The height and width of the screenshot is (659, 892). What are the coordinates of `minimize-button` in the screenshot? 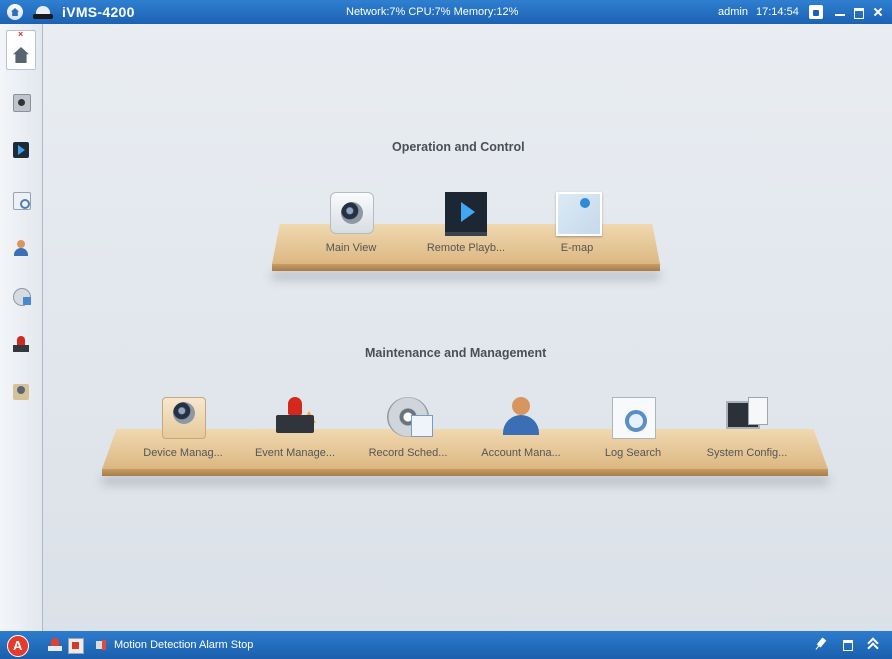 It's located at (840, 12).